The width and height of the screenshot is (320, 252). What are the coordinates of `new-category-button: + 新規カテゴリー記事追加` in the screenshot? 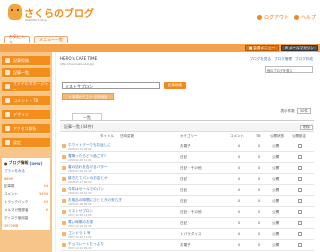 It's located at (88, 96).